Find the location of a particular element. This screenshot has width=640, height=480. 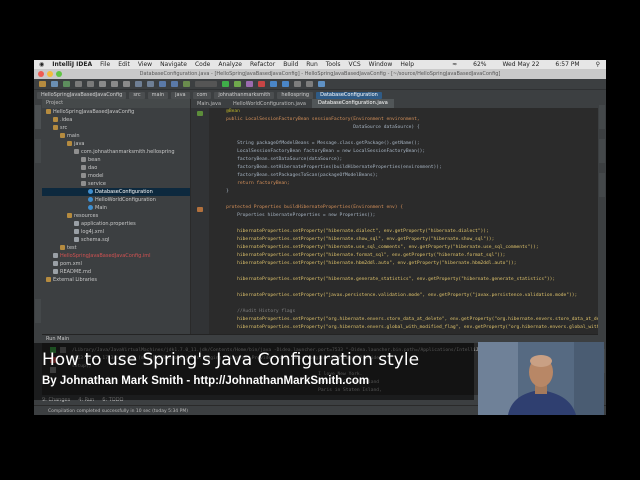

tree-item: HelloWorldConfiguration is located at coordinates (116, 200).